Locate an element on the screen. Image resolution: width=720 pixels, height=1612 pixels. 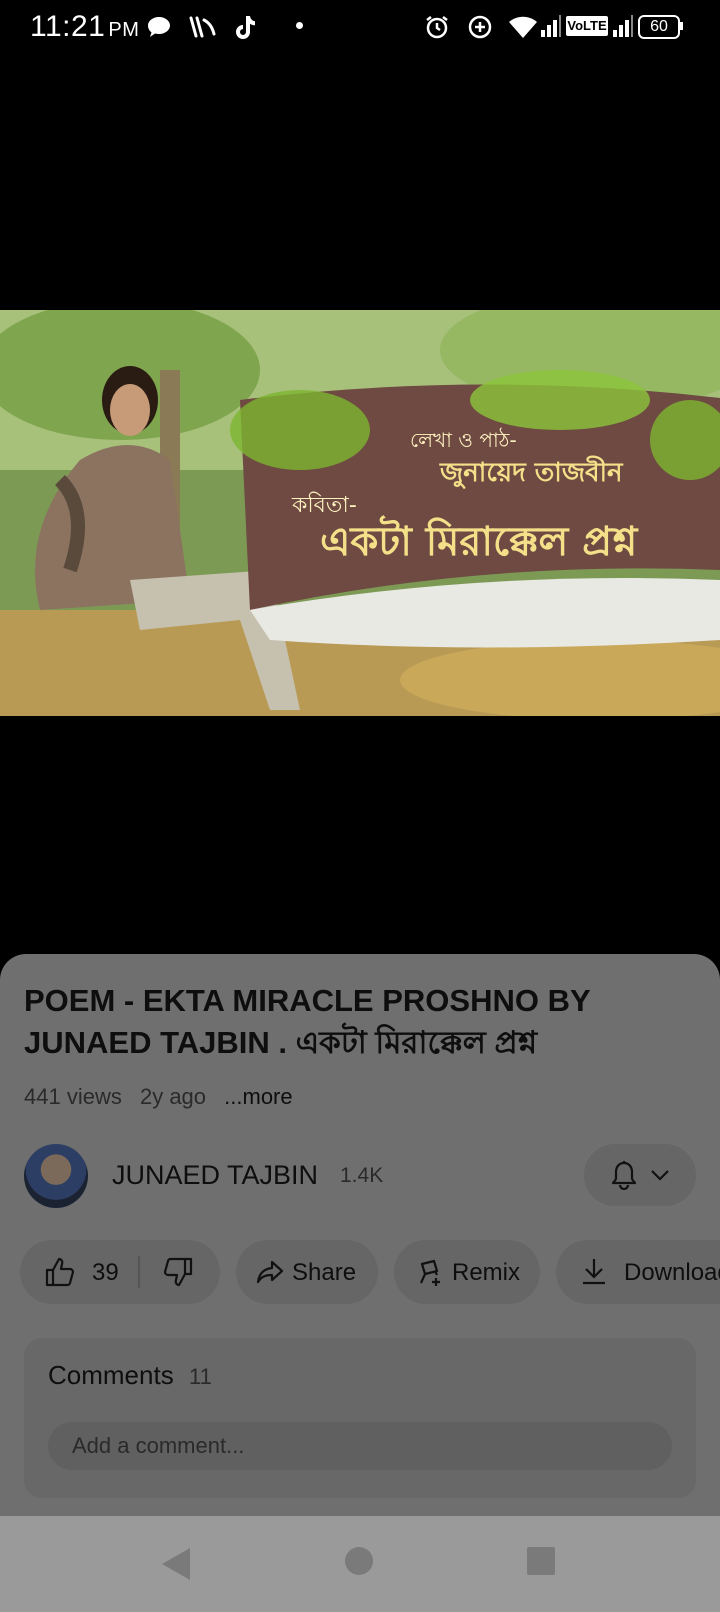
subscriber-count: 1.4K is located at coordinates (362, 1175).